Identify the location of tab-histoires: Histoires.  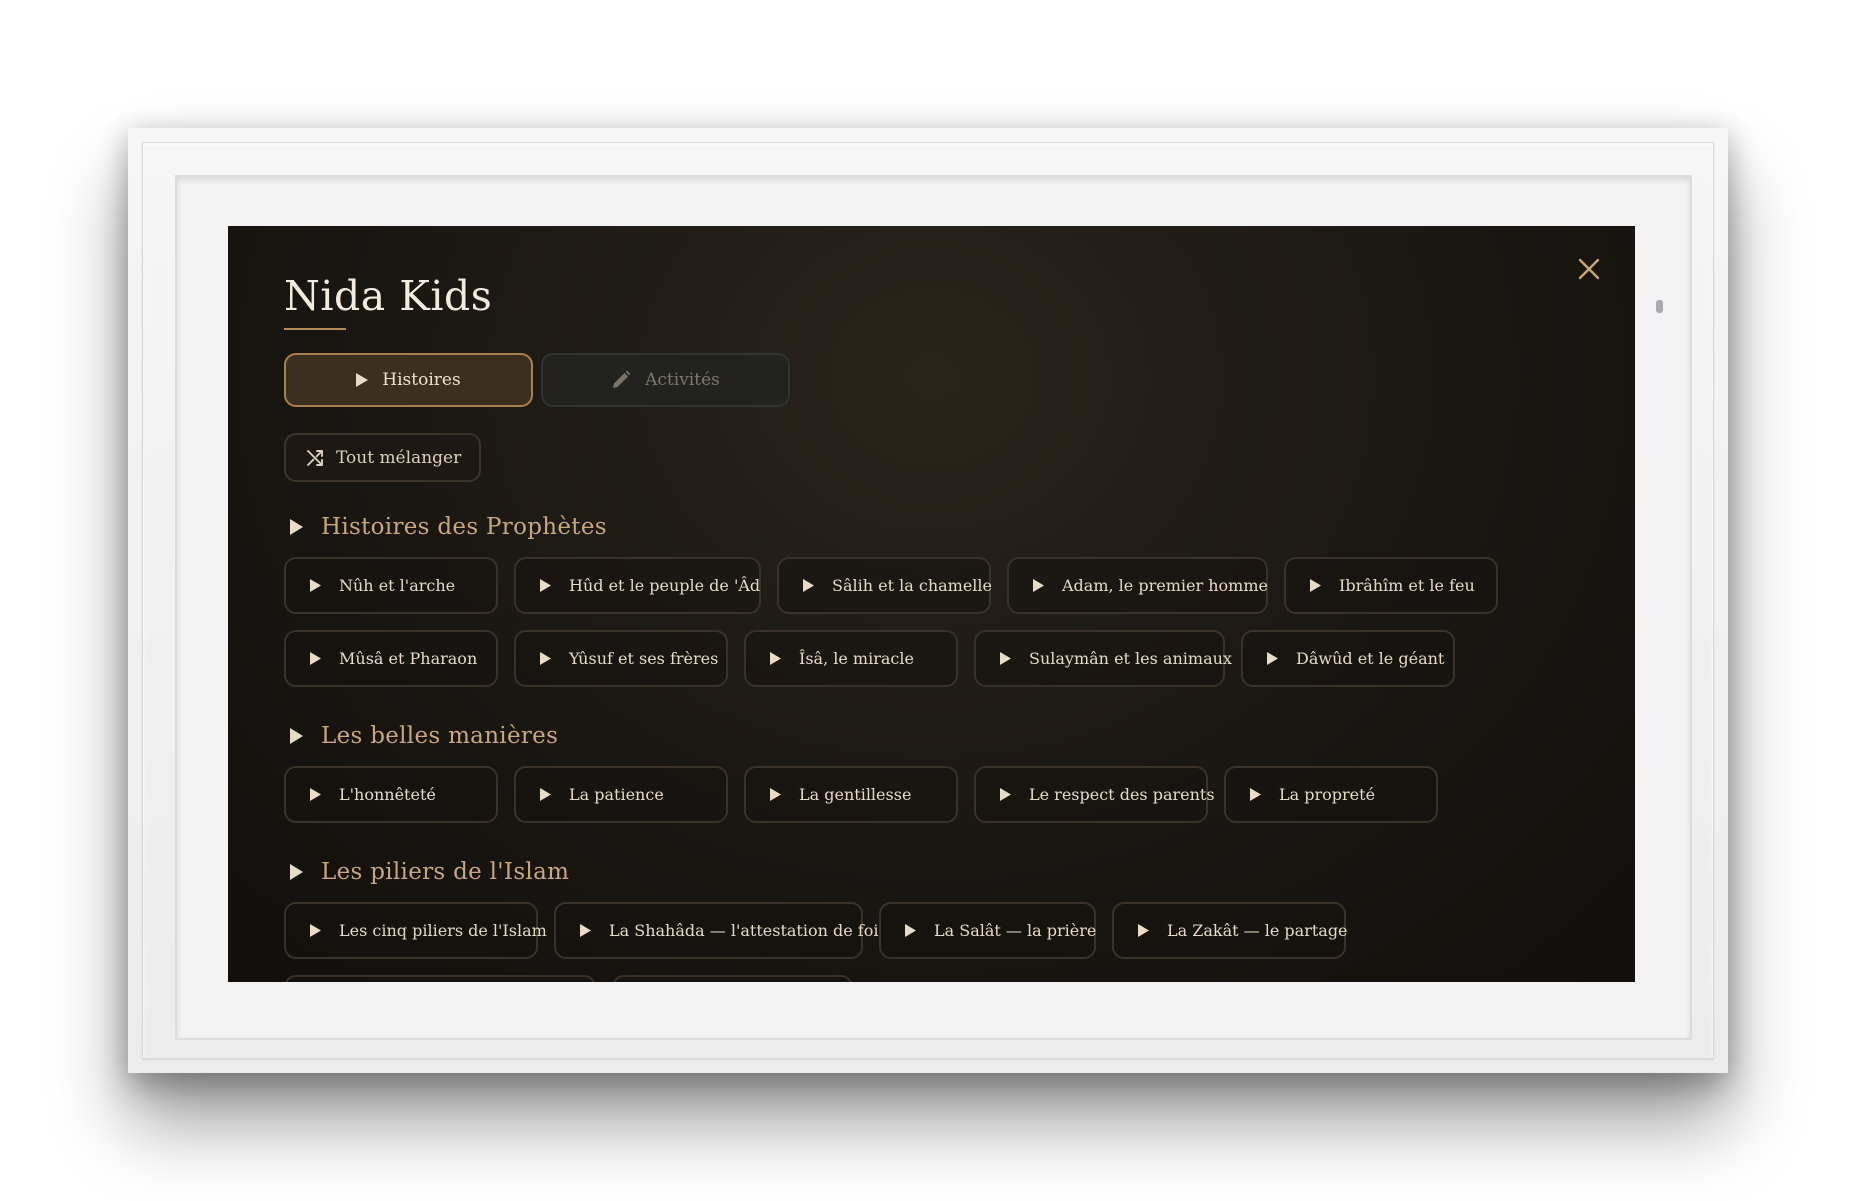
(408, 380).